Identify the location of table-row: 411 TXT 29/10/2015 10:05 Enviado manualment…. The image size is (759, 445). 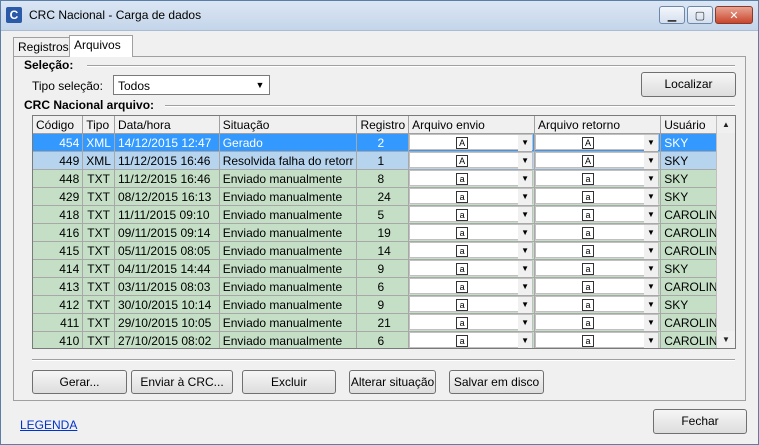
(384, 322).